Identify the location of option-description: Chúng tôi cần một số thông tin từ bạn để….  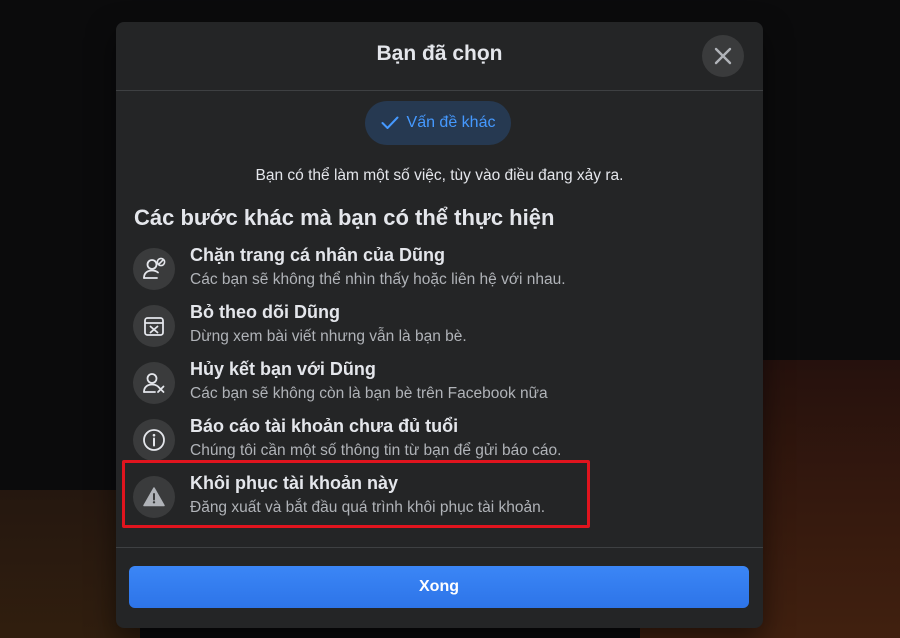
(376, 450).